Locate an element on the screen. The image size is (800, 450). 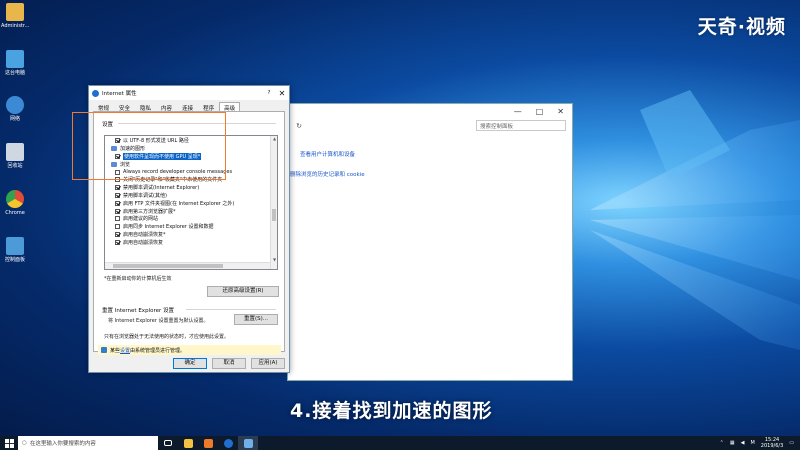
settings-checkbox-row: 启用同步 Internet Explorer 设置和数据 is located at coordinates (194, 227).